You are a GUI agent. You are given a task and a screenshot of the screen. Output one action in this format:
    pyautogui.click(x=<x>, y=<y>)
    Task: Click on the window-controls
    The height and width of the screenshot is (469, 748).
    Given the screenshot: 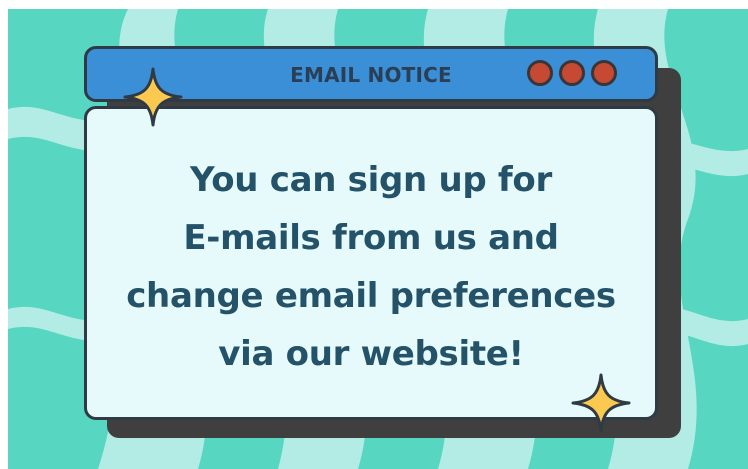 What is the action you would take?
    pyautogui.click(x=572, y=73)
    